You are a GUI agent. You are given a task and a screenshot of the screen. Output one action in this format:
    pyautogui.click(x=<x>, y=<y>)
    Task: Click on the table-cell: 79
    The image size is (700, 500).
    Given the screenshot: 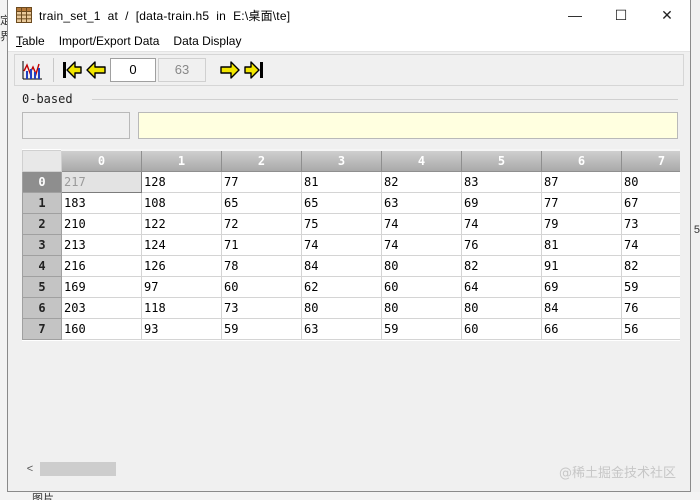 What is the action you would take?
    pyautogui.click(x=581, y=223)
    